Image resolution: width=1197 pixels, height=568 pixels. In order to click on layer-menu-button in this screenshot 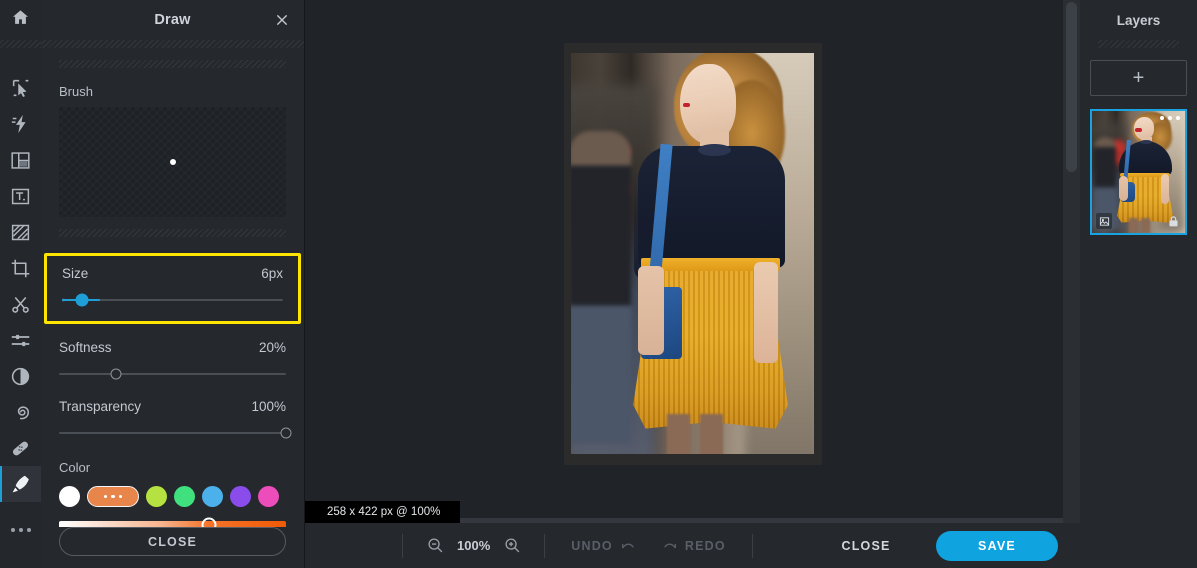, I will do `click(1170, 118)`.